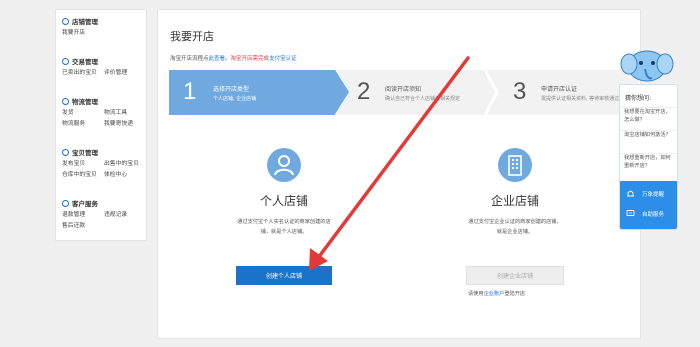 This screenshot has width=700, height=347. I want to click on enterprise-shop-title: 企业店铺, so click(514, 201).